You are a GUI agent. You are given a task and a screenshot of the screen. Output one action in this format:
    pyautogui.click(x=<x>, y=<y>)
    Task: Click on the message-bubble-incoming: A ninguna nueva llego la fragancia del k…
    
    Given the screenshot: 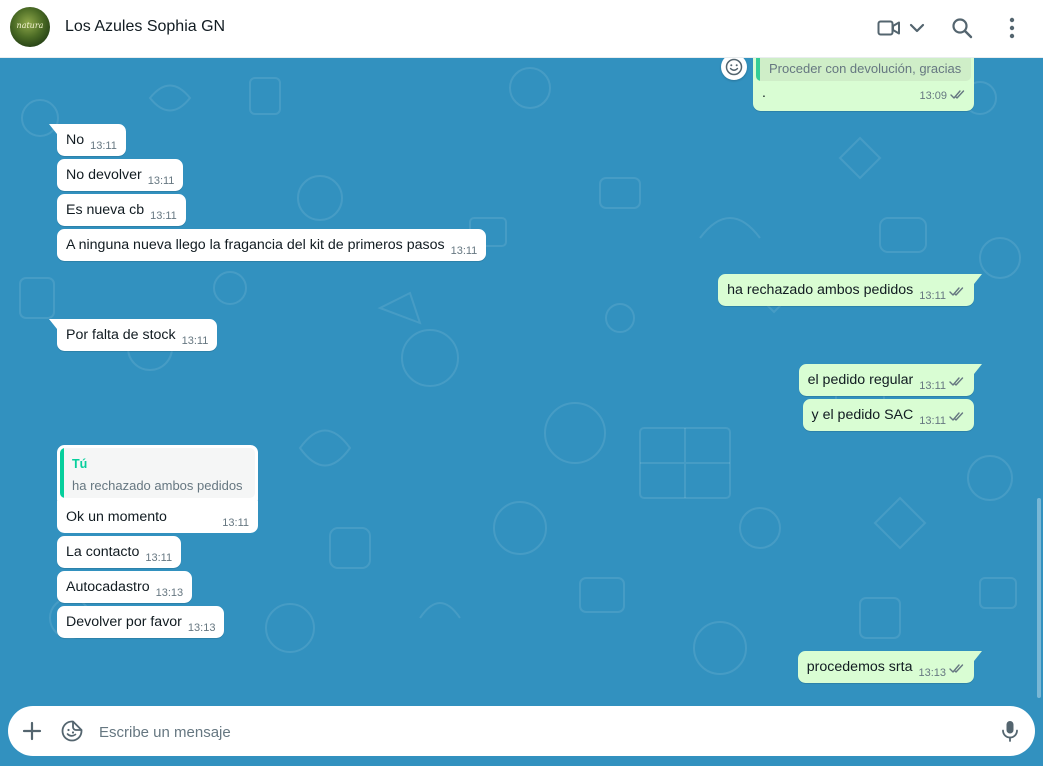 What is the action you would take?
    pyautogui.click(x=272, y=245)
    